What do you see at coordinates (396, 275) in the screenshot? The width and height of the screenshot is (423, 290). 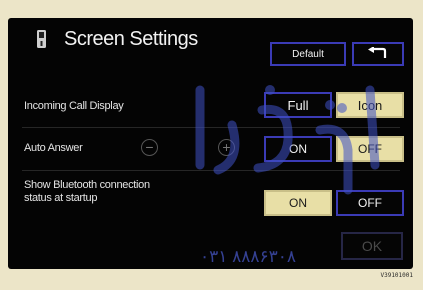 I see `image-code: V39101001` at bounding box center [396, 275].